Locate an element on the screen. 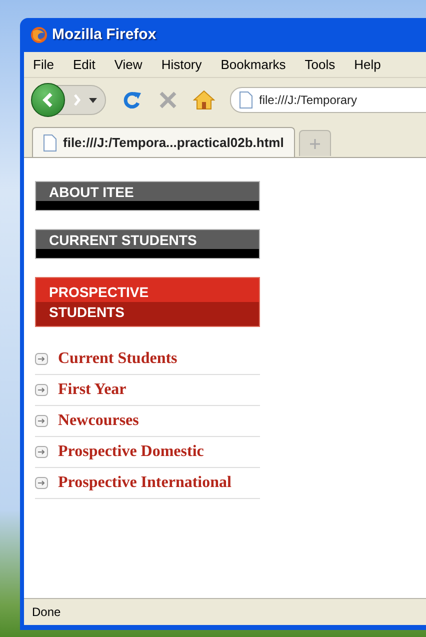  new-tab-button is located at coordinates (314, 143).